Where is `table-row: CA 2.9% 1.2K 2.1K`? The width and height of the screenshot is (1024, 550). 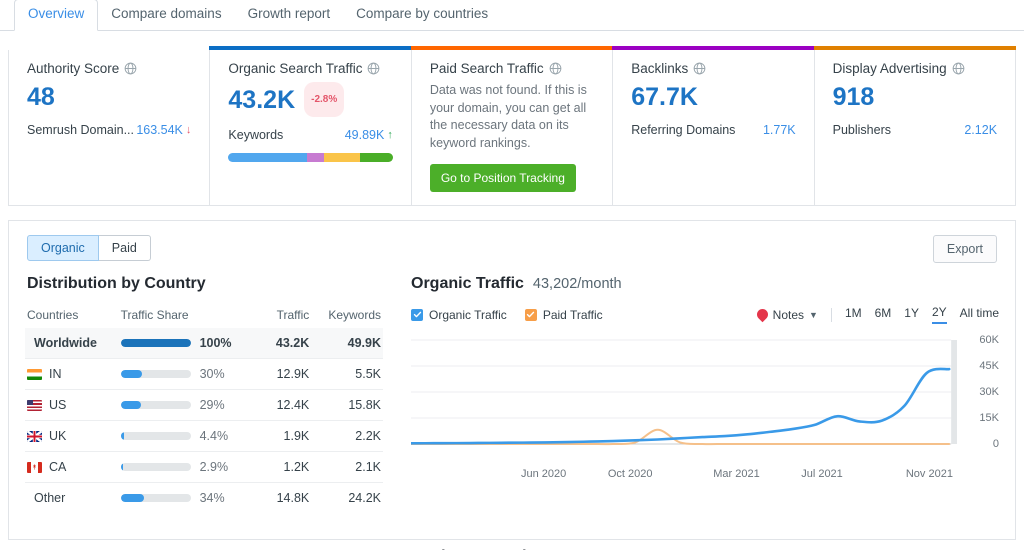 table-row: CA 2.9% 1.2K 2.1K is located at coordinates (204, 467).